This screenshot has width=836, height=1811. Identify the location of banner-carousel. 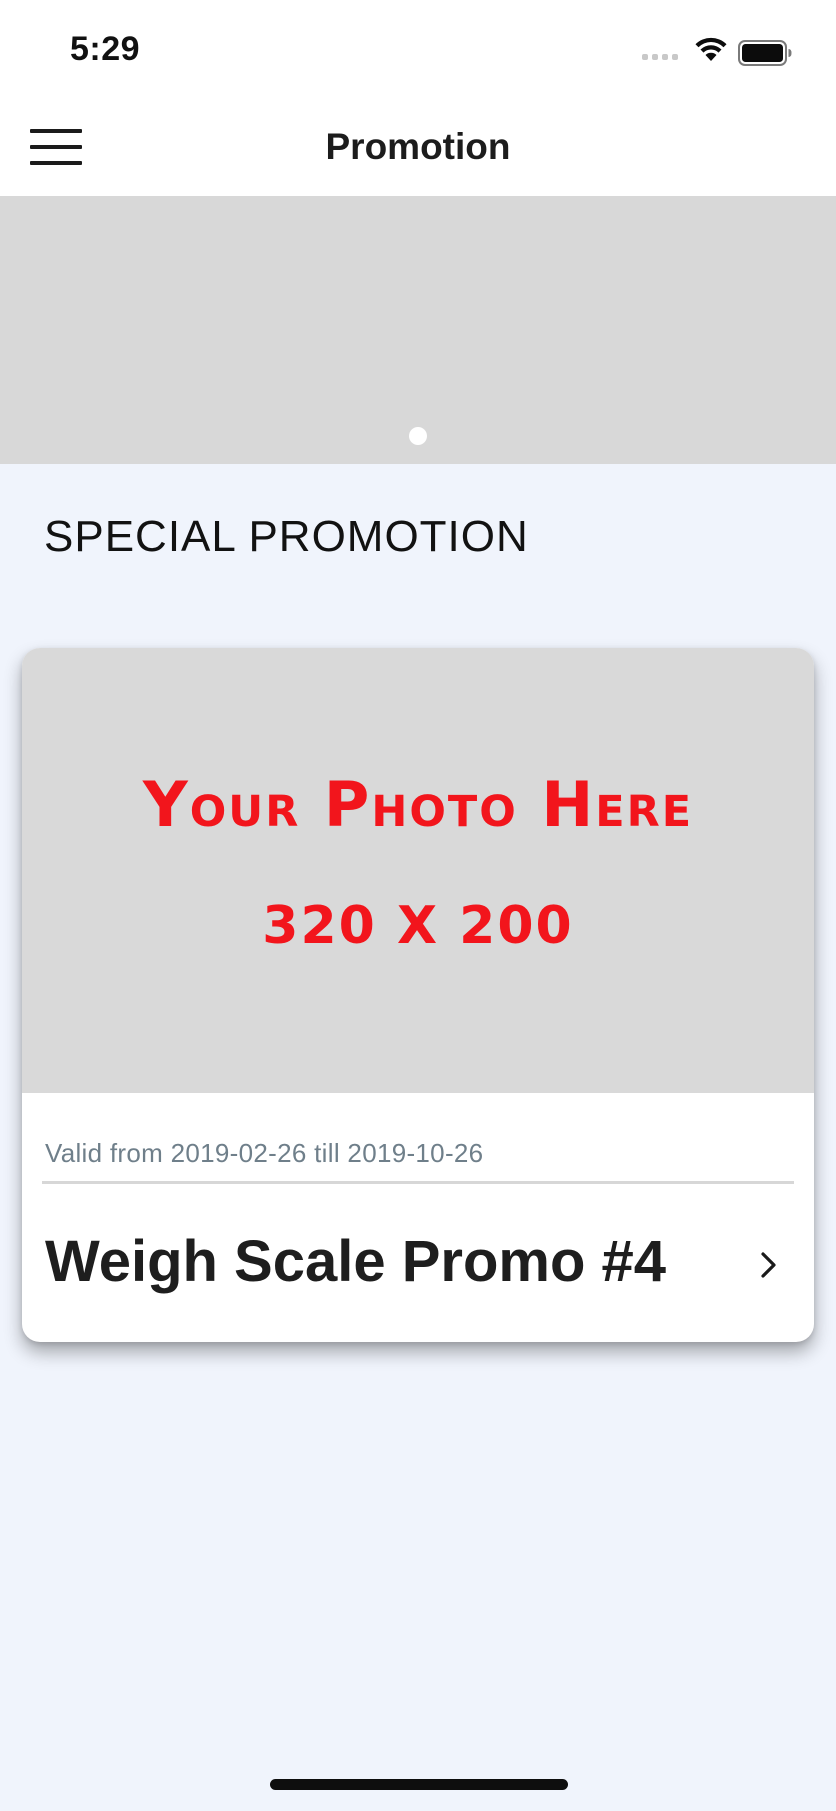
(418, 330).